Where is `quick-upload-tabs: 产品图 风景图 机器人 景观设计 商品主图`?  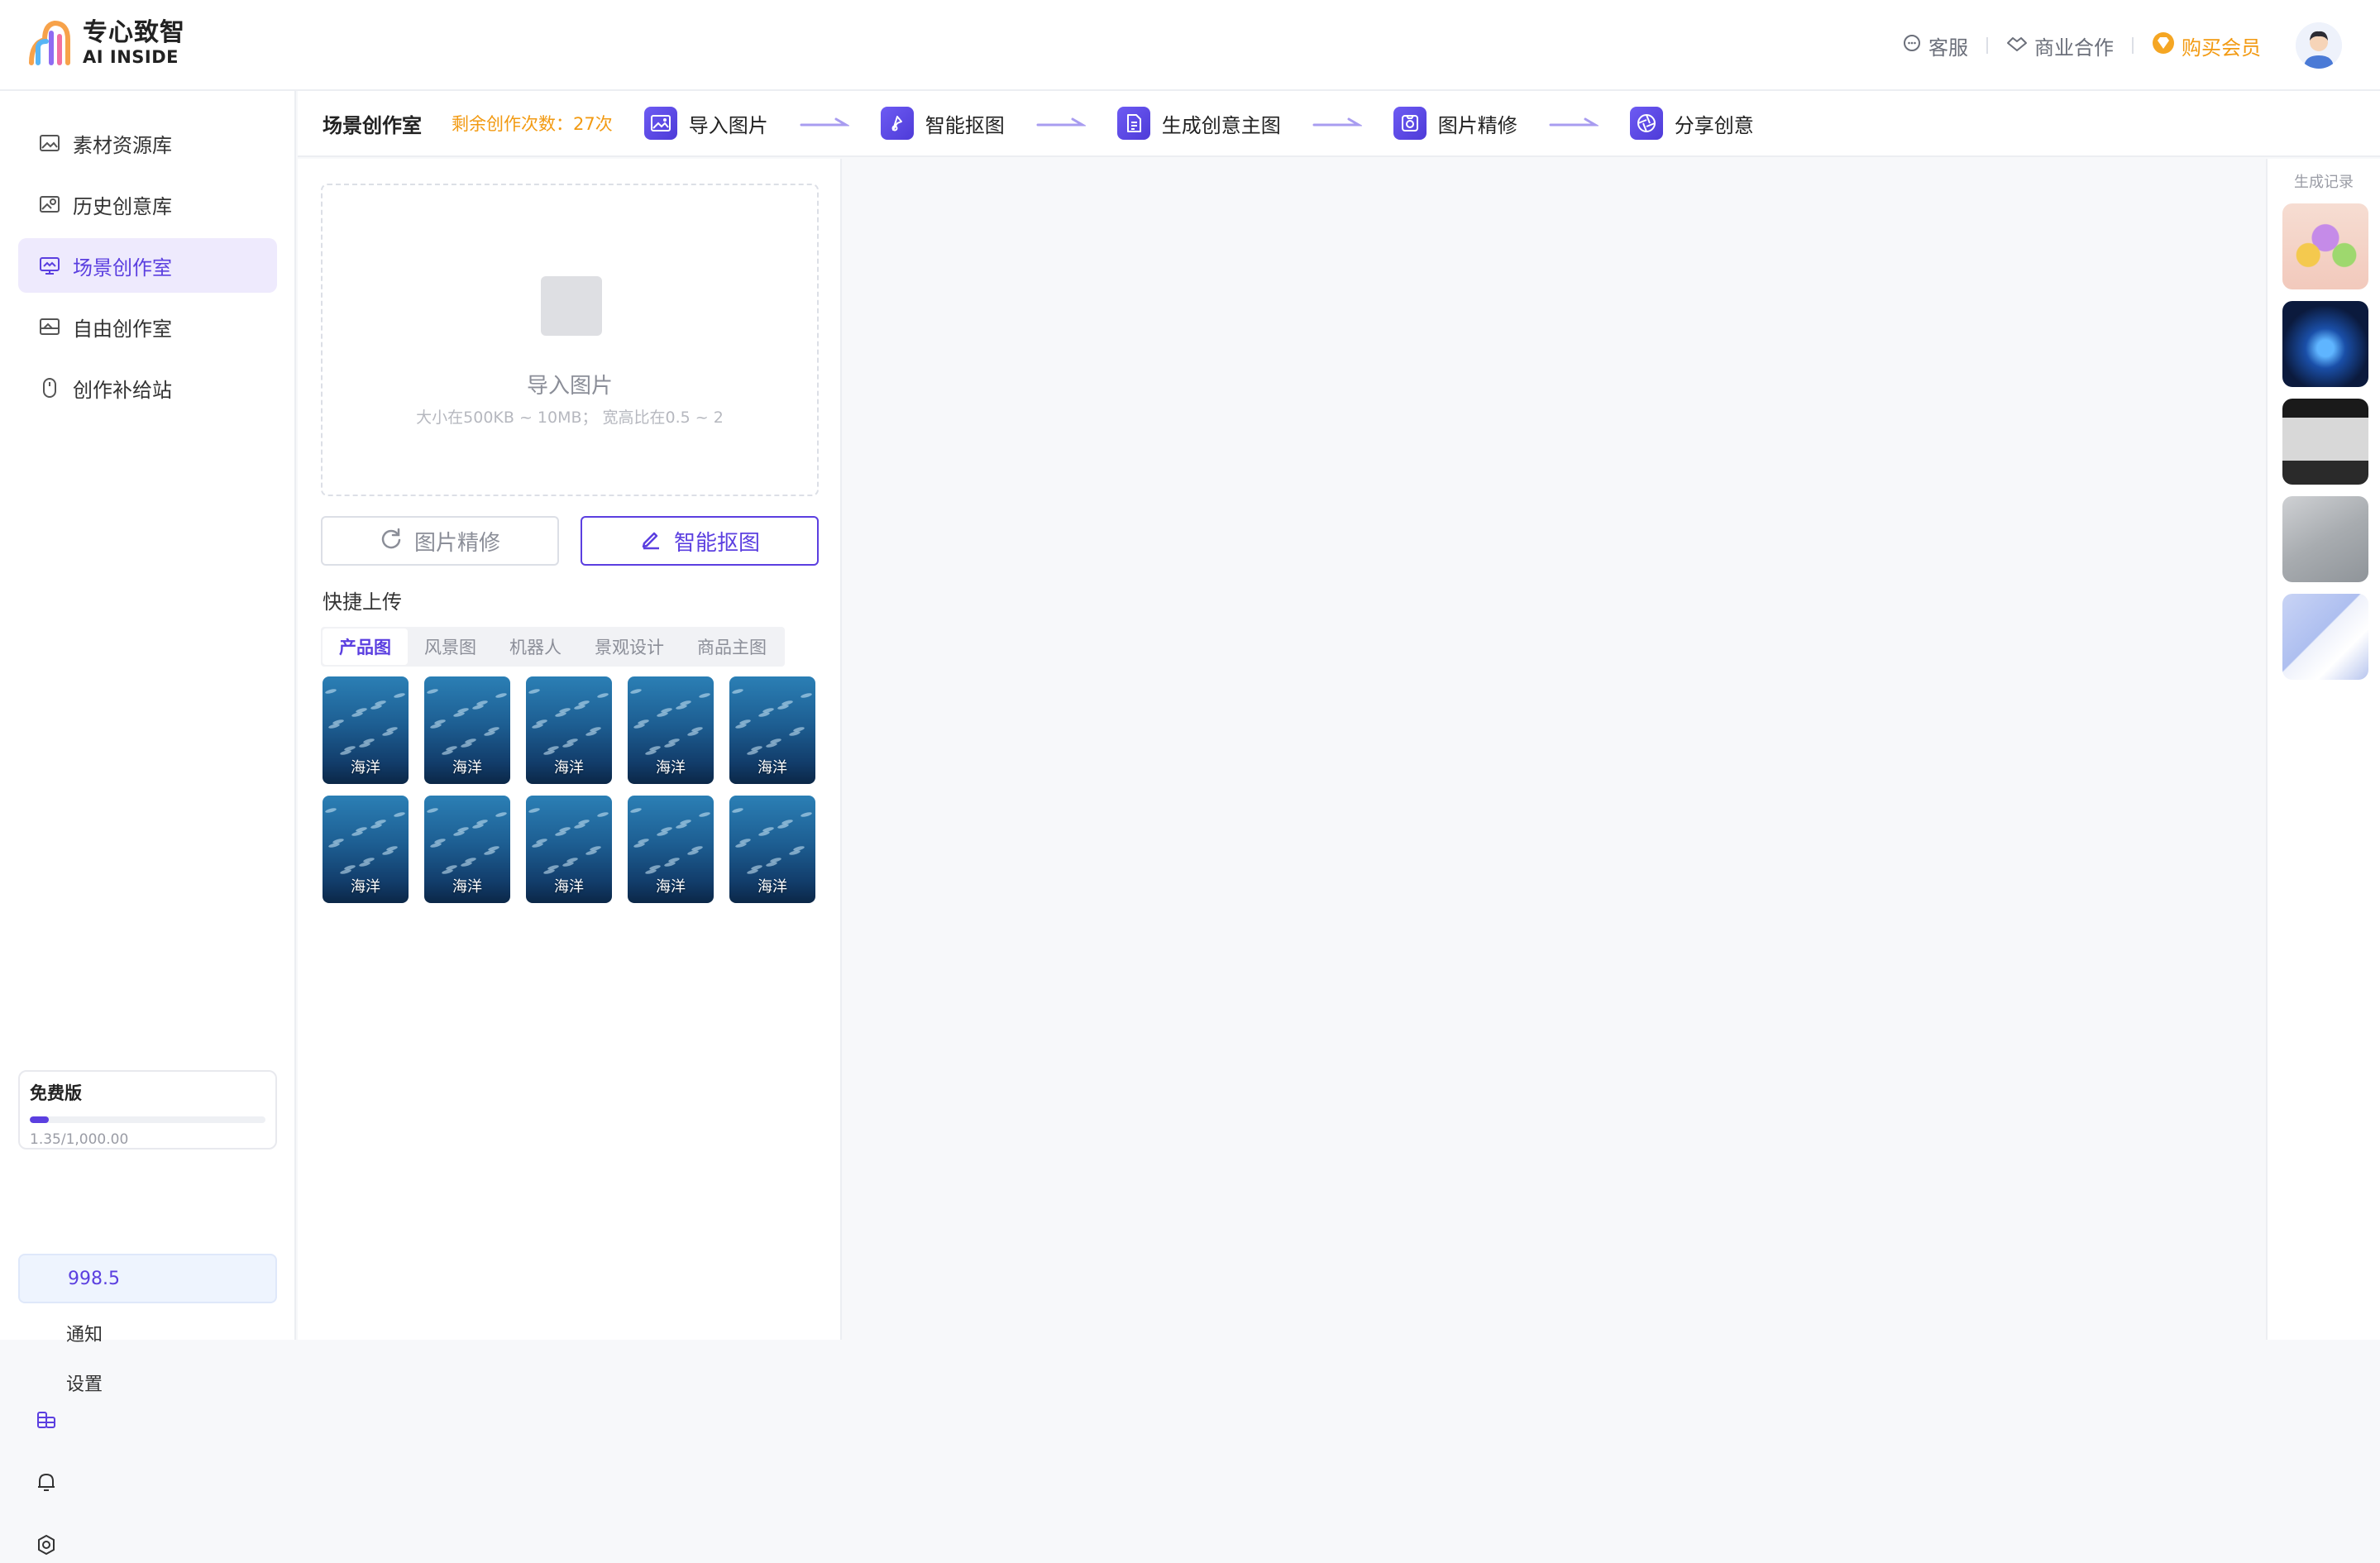
quick-upload-tabs: 产品图 风景图 机器人 景观设计 商品主图 is located at coordinates (553, 647).